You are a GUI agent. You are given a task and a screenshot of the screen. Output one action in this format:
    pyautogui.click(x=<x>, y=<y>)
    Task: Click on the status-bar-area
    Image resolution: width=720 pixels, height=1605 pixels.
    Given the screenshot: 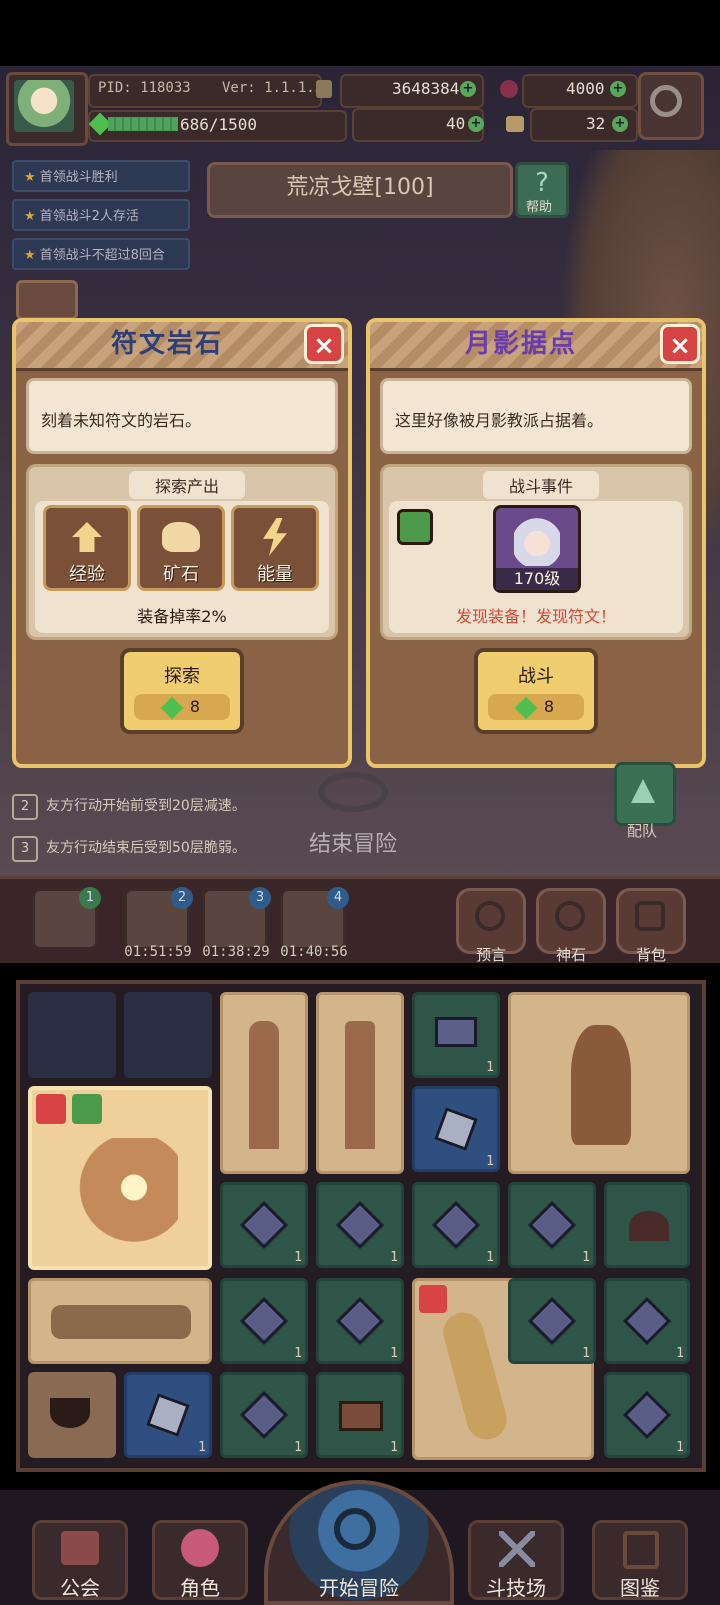 What is the action you would take?
    pyautogui.click(x=360, y=33)
    